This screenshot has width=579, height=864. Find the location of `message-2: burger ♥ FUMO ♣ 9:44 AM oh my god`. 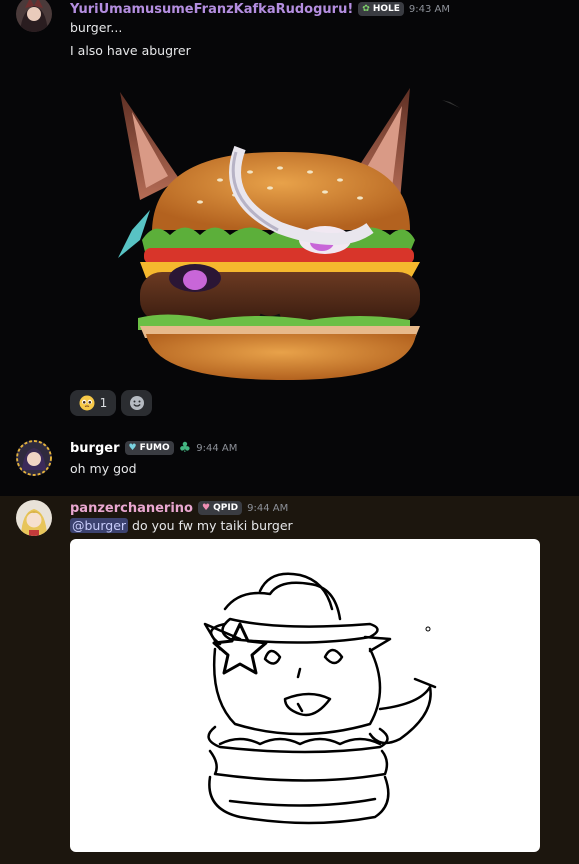

message-2: burger ♥ FUMO ♣ 9:44 AM oh my god is located at coordinates (289, 466).